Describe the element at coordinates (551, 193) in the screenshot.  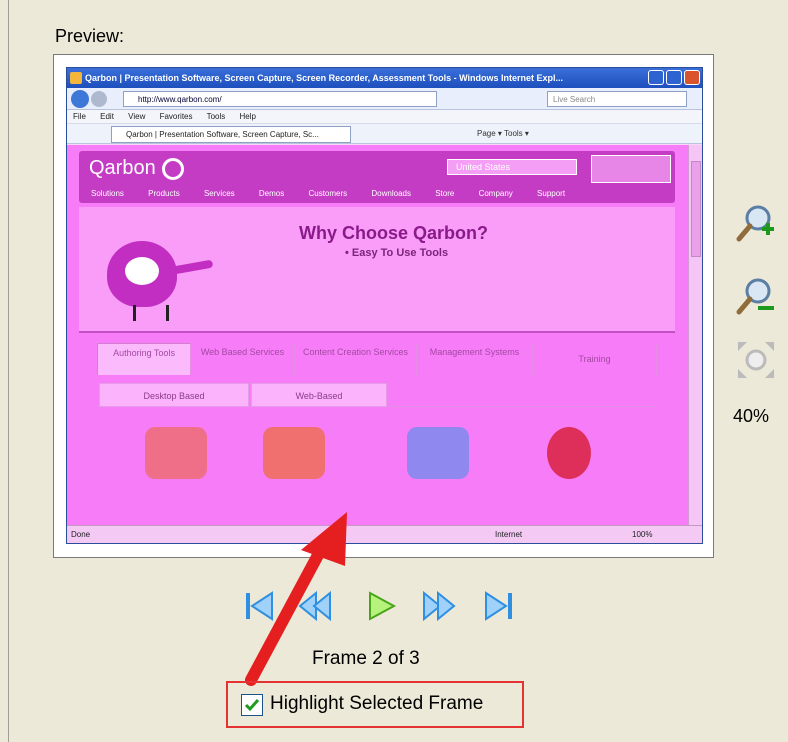
I see `site-nav-item: Support` at that location.